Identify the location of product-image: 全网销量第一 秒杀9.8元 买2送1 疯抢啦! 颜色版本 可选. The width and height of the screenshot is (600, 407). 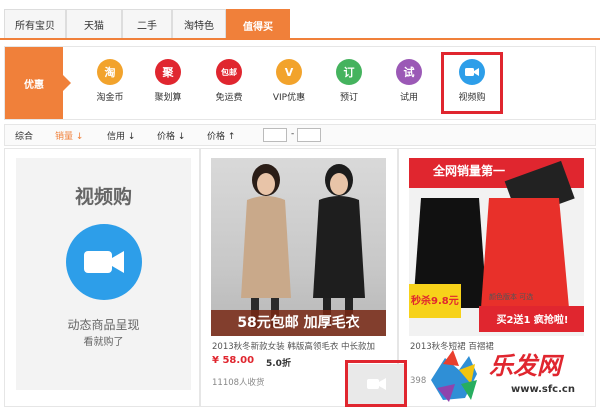
(496, 247).